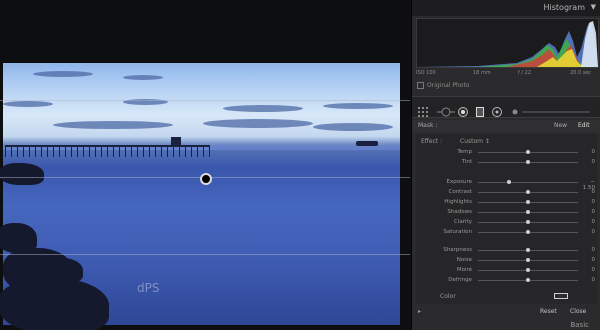  What do you see at coordinates (524, 73) in the screenshot?
I see `aperture-value: f / 22` at bounding box center [524, 73].